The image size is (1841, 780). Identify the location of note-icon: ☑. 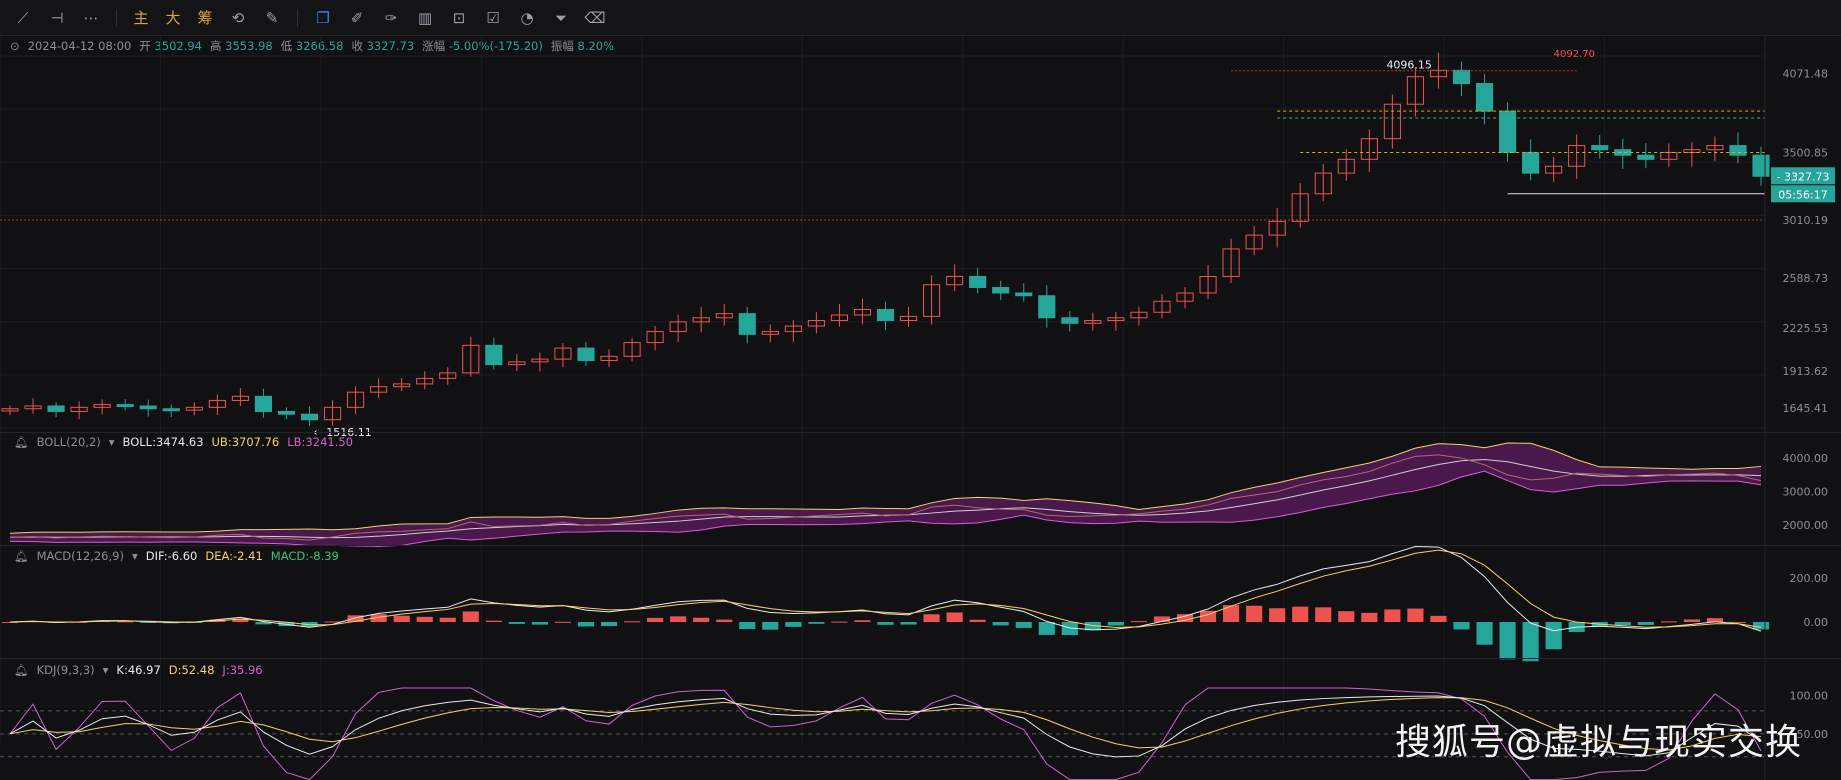
(493, 18).